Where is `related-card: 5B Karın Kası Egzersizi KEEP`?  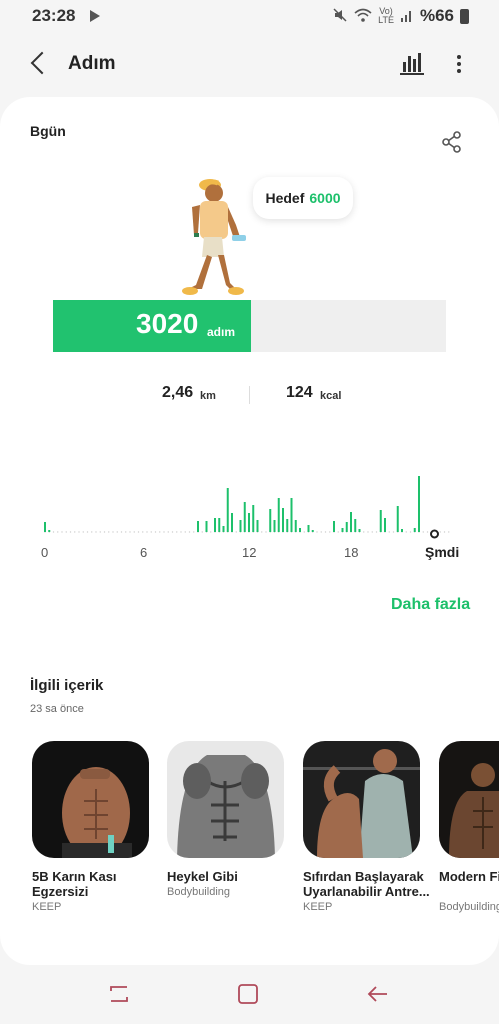
related-card: 5B Karın Kası Egzersizi KEEP is located at coordinates (90, 827).